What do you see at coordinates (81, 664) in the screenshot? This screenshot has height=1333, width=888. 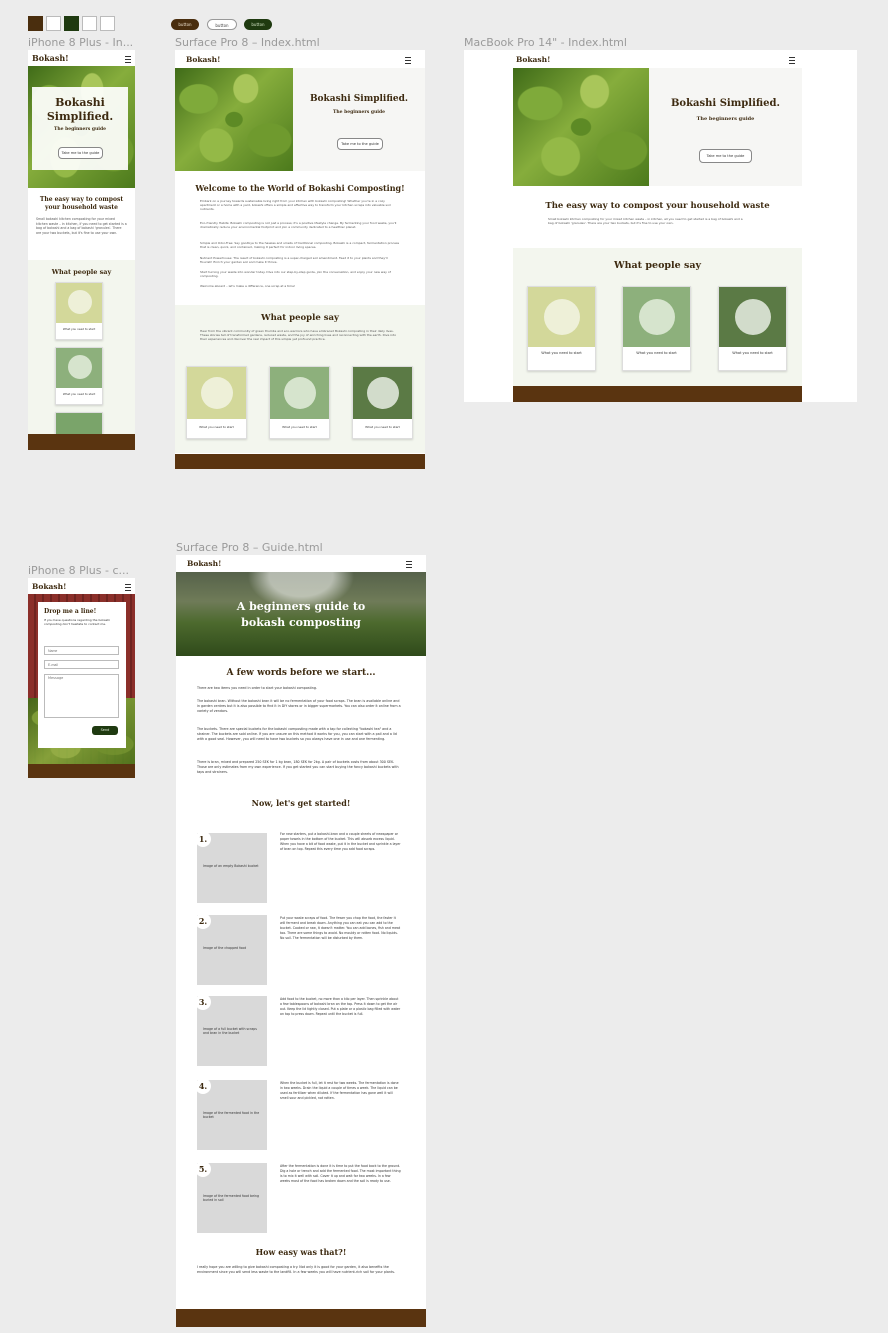 I see `email-input` at bounding box center [81, 664].